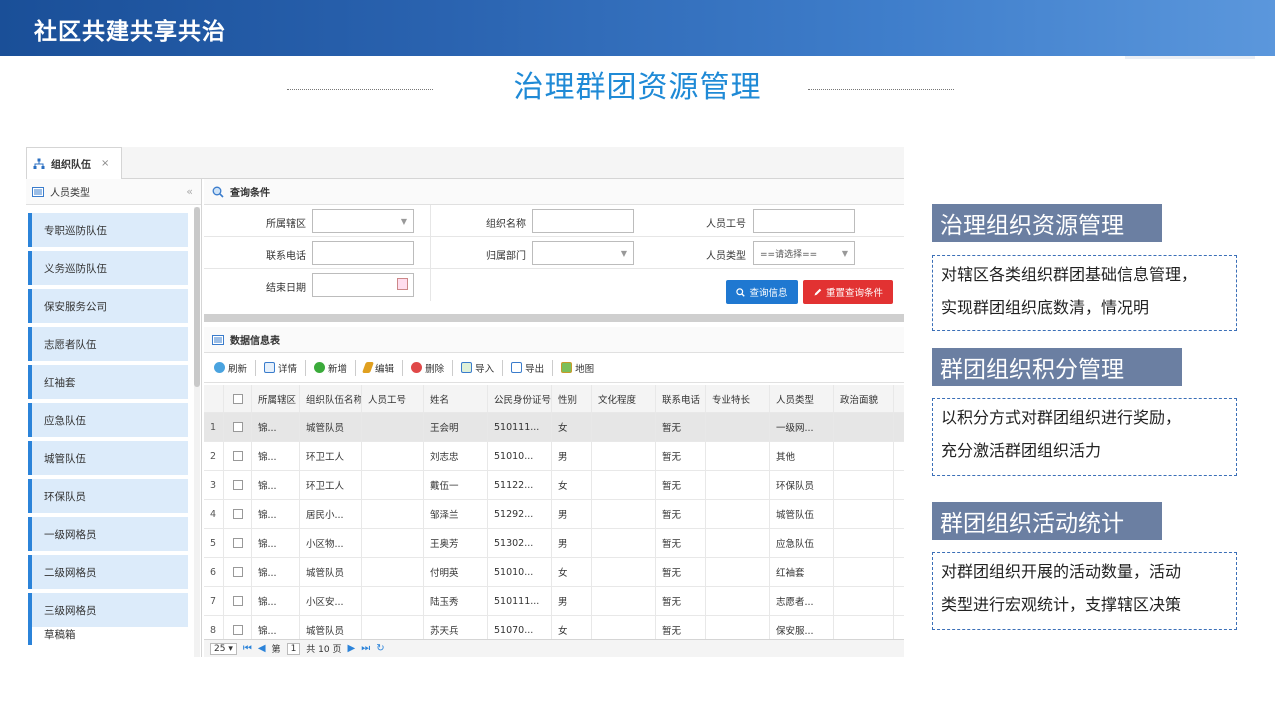 The height and width of the screenshot is (712, 1275). I want to click on staff-type-select: ==请选择== ▼, so click(804, 253).